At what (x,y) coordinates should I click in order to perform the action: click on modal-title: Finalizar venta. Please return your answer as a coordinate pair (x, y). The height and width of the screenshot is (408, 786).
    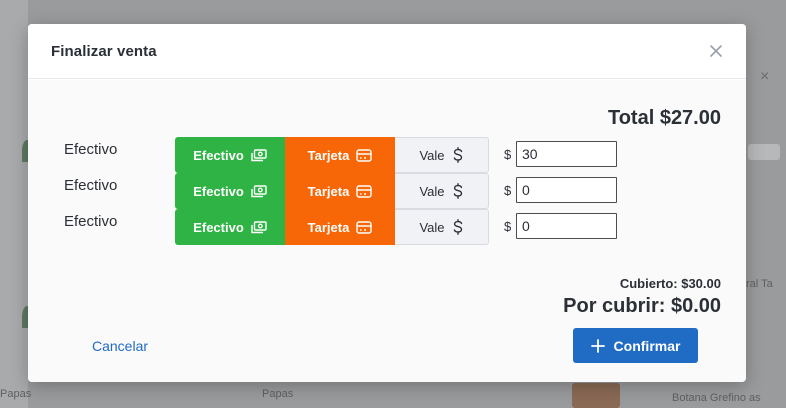
    Looking at the image, I should click on (104, 51).